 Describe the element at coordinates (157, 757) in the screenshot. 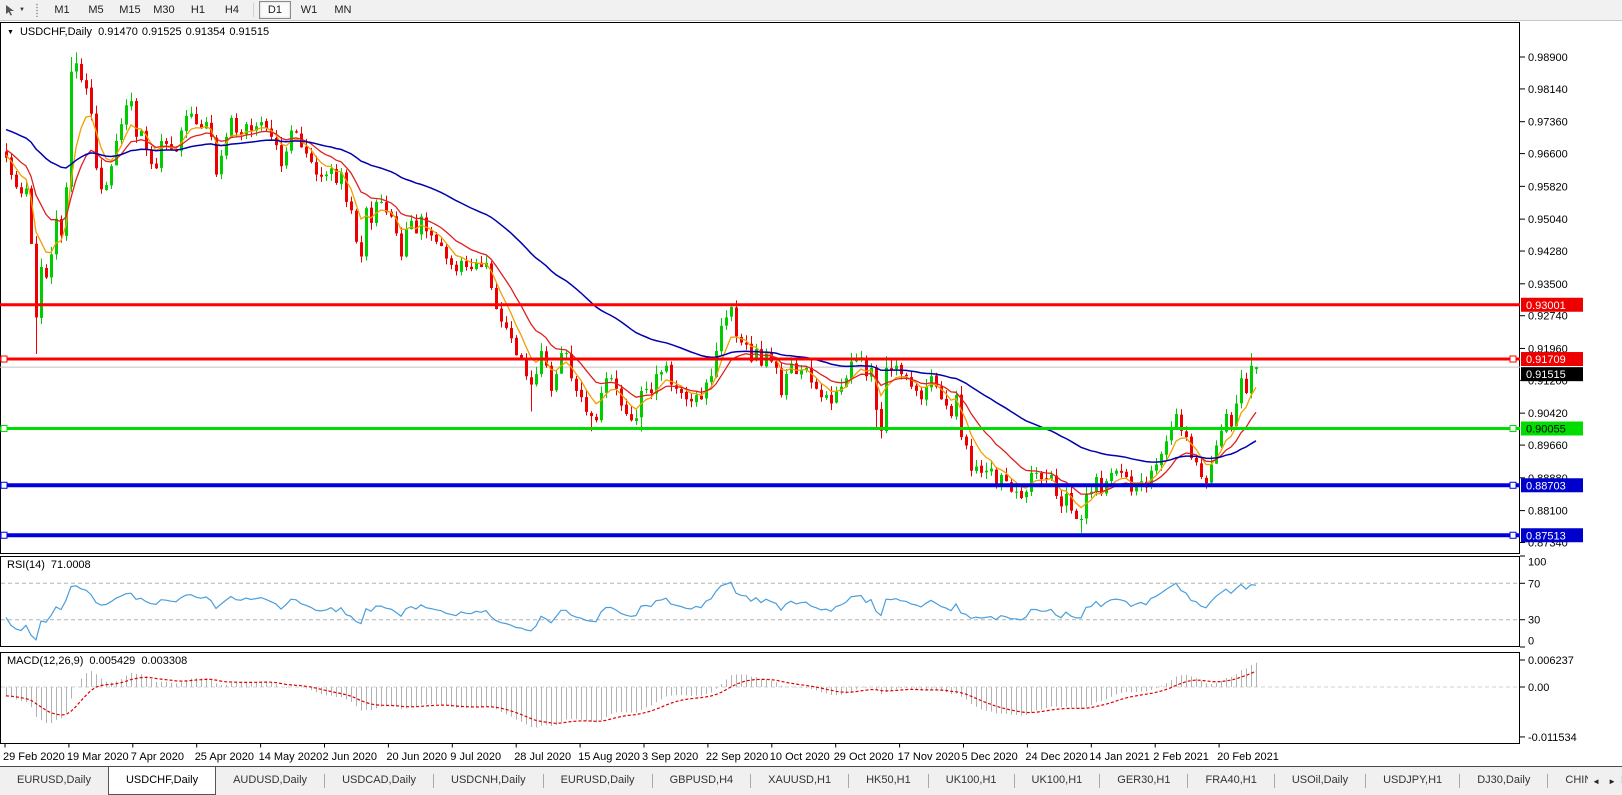

I see `date-label: 7 Apr 2020` at that location.